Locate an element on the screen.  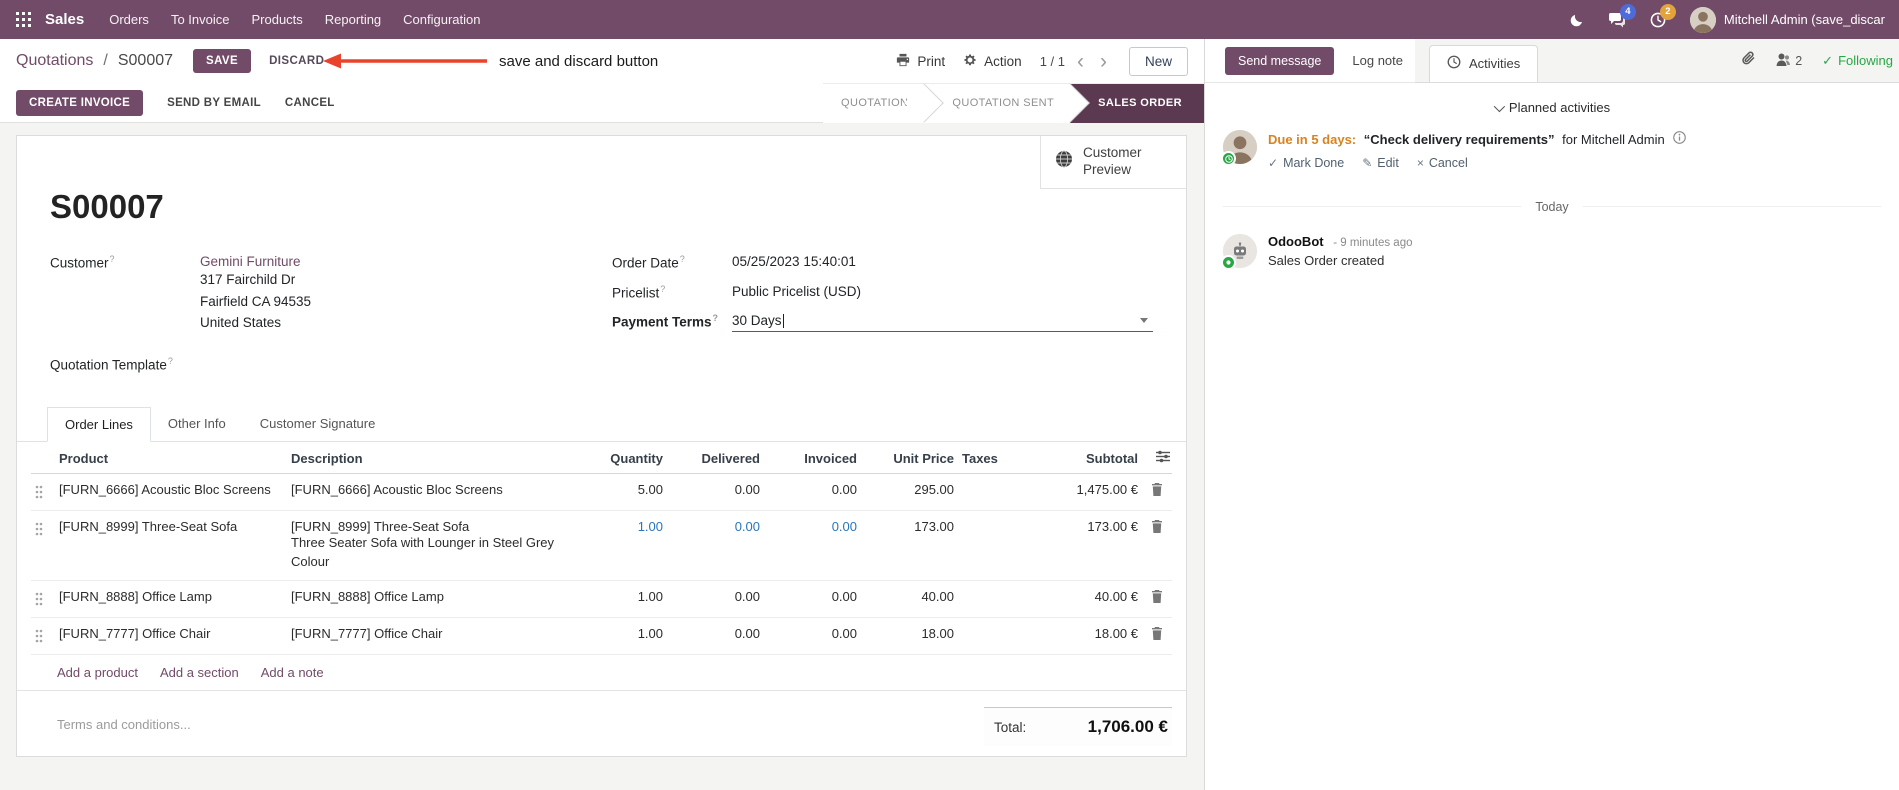
tab-customer-signature: Customer Signature is located at coordinates (318, 424).